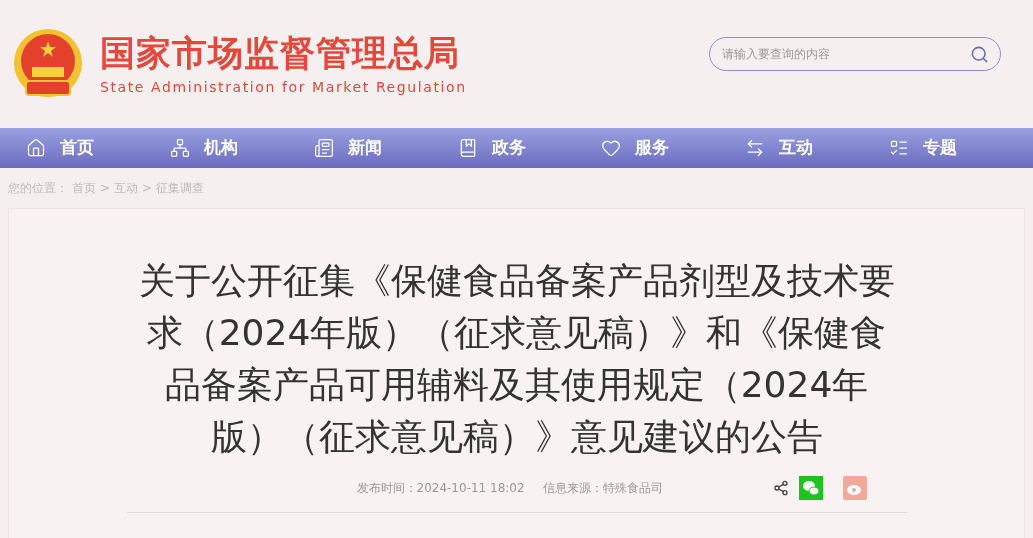  Describe the element at coordinates (602, 488) in the screenshot. I see `info-source: 信息来源：特殊食品司` at that location.